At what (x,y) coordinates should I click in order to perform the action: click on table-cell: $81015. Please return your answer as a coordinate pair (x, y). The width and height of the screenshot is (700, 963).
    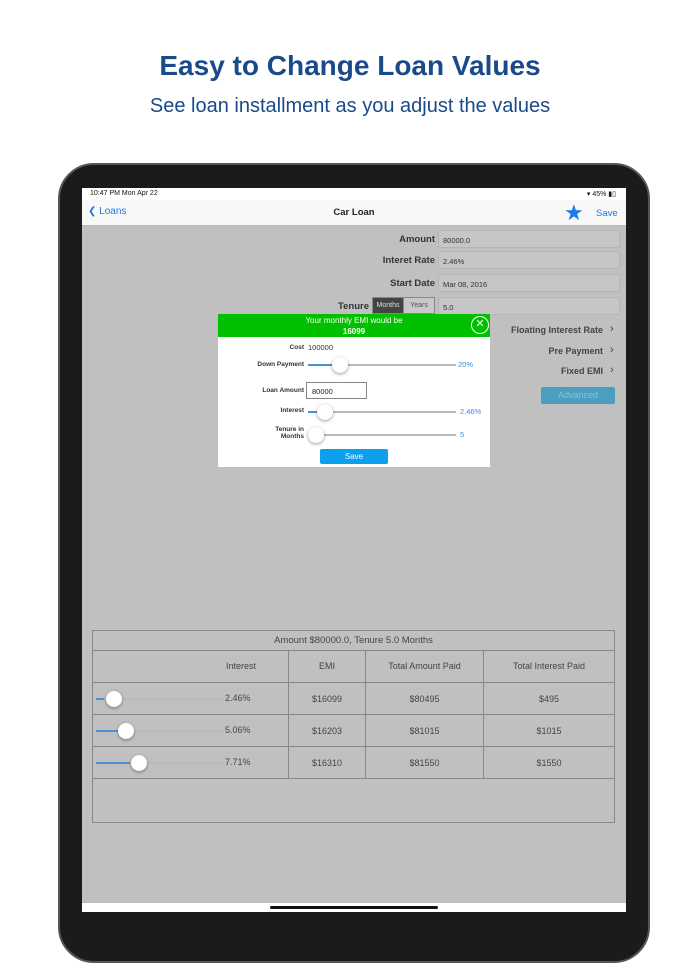
    Looking at the image, I should click on (425, 731).